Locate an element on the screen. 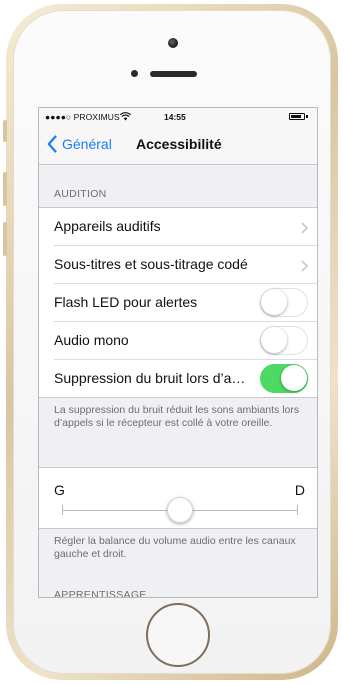  led-flash-toggle is located at coordinates (284, 302).